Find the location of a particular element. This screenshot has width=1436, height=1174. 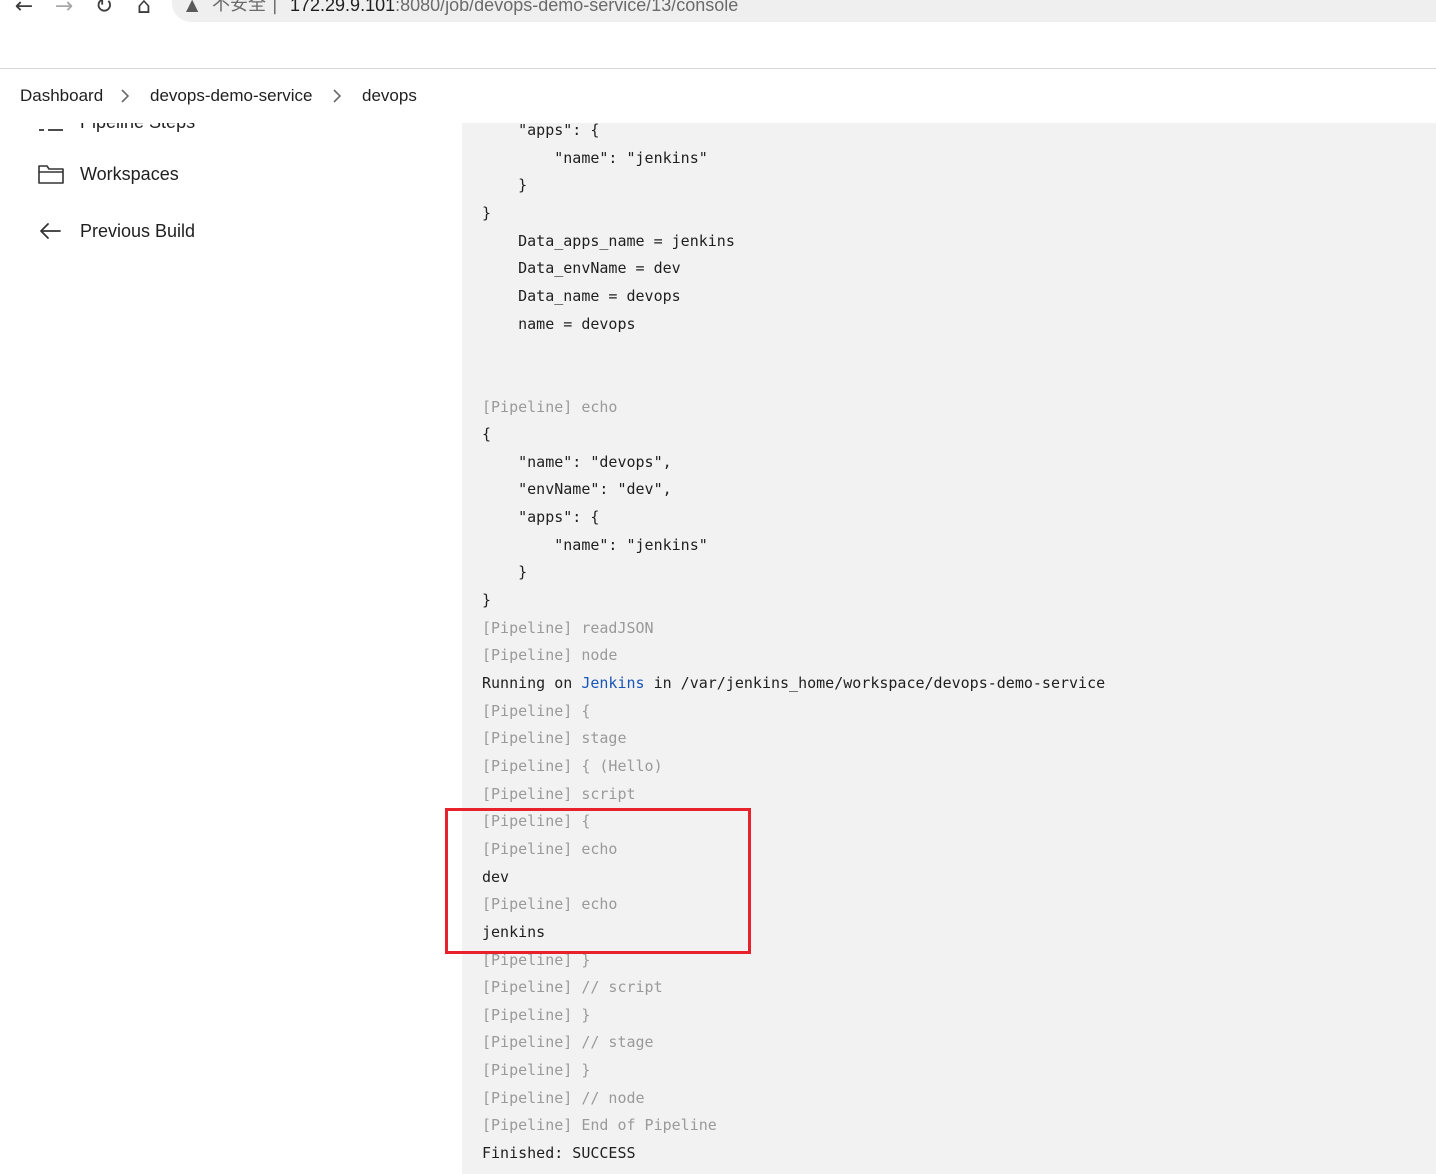

breadcrumb: Dashboard devops-demo-service devops is located at coordinates (718, 95).